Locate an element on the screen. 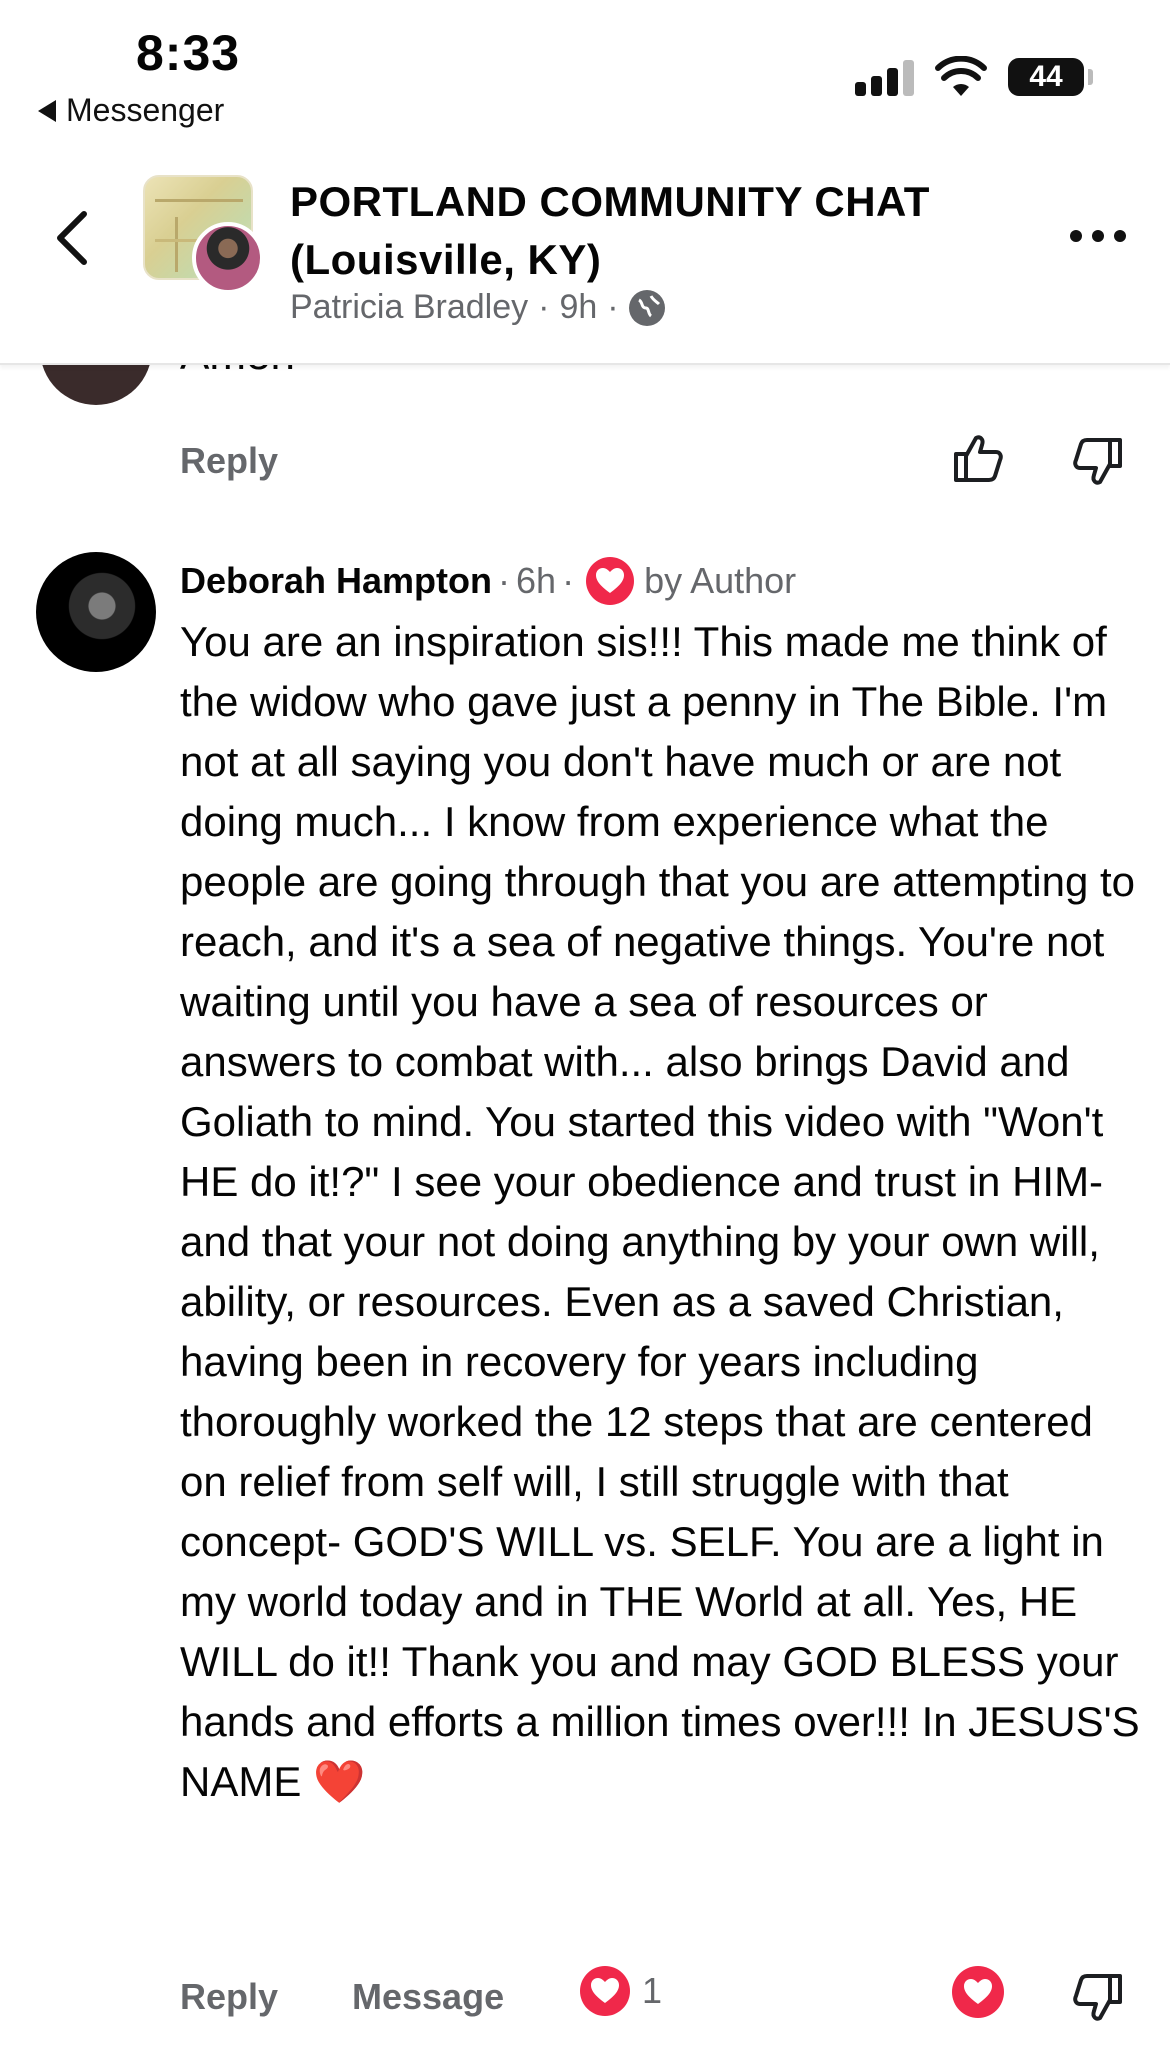 Image resolution: width=1170 pixels, height=2052 pixels. comment-actions: Reply Message 1 is located at coordinates (585, 2001).